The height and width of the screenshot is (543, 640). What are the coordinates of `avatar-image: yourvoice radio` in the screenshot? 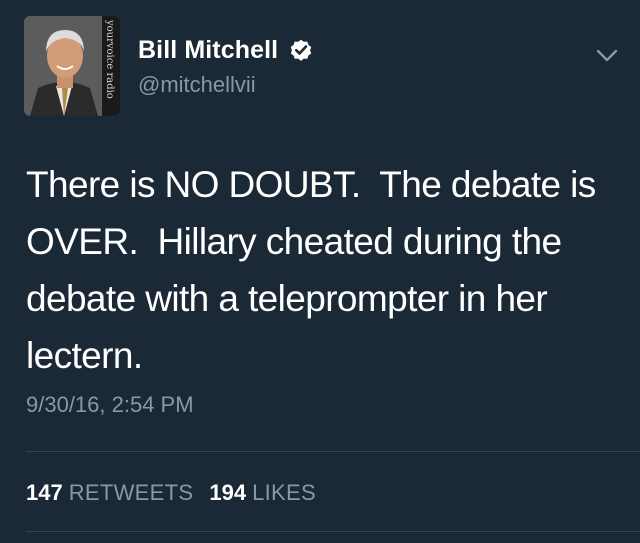 It's located at (72, 66).